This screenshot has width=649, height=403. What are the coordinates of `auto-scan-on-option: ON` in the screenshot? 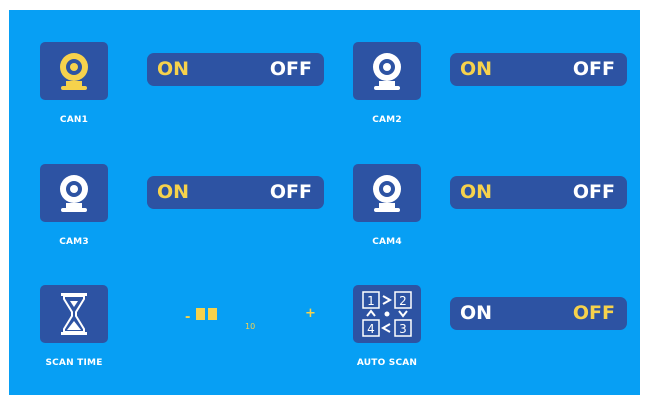 It's located at (476, 313).